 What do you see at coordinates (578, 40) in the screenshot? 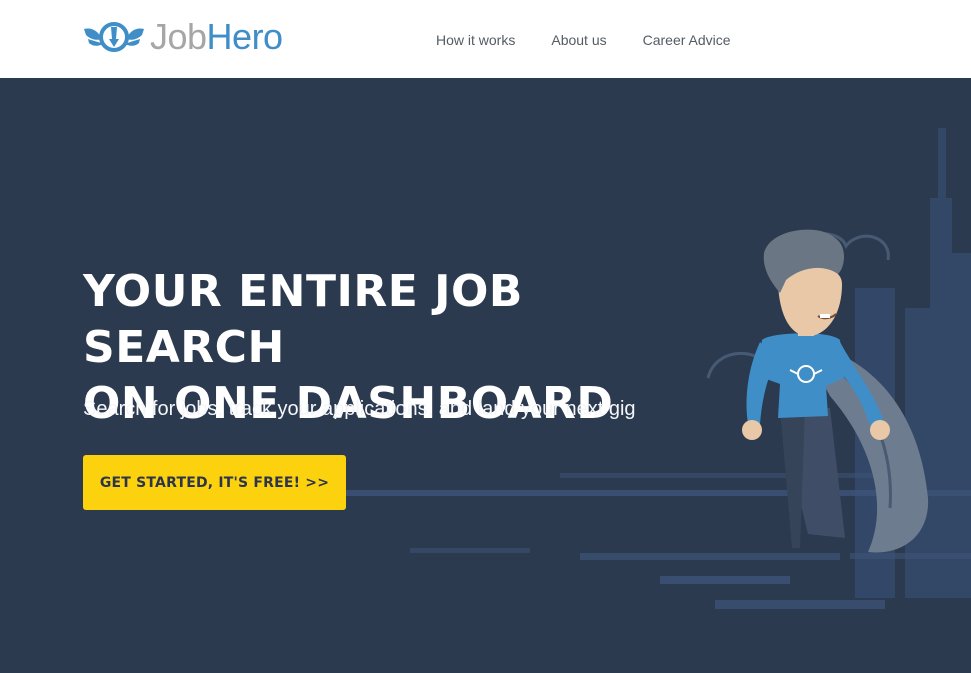
I see `nav-about-us: About us` at bounding box center [578, 40].